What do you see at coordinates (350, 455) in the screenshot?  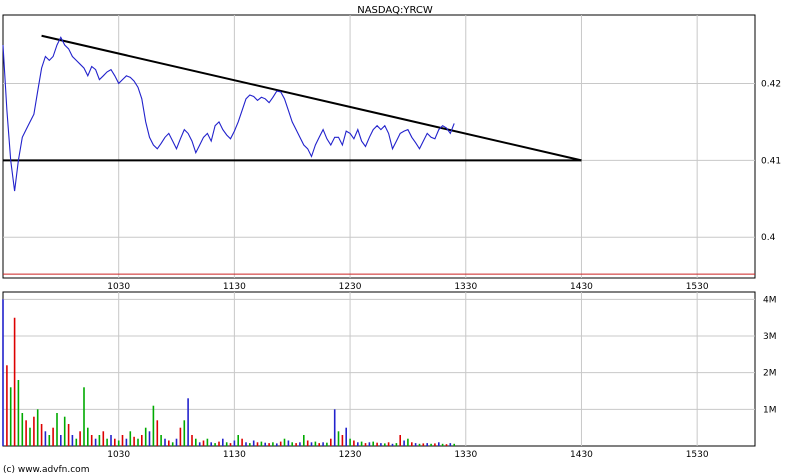 I see `volume-x-tick-label: 1230` at bounding box center [350, 455].